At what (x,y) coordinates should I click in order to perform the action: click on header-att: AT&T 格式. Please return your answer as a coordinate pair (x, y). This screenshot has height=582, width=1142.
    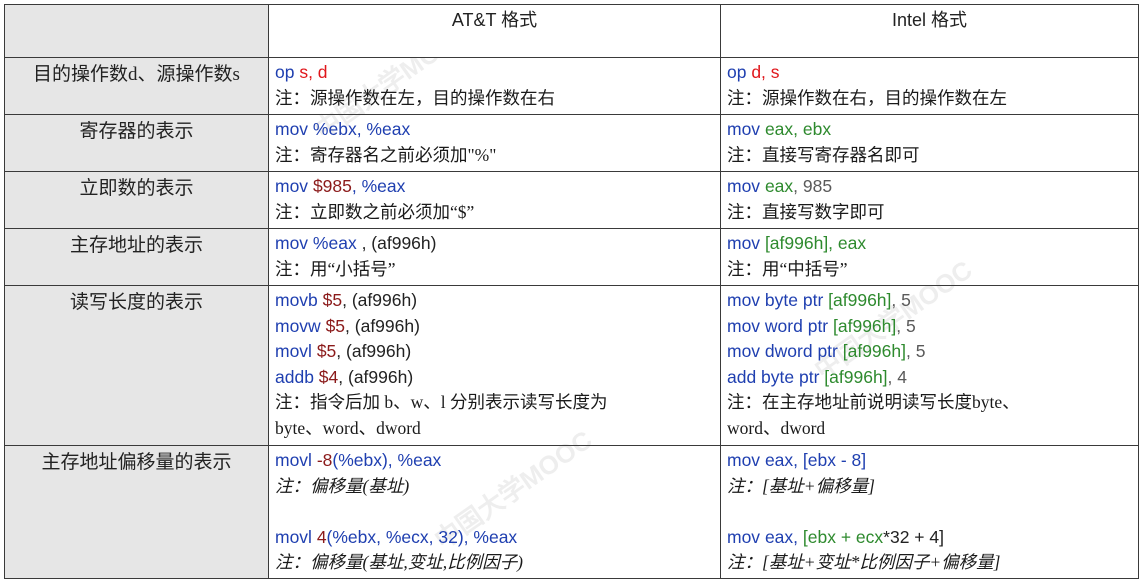
    Looking at the image, I should click on (494, 31).